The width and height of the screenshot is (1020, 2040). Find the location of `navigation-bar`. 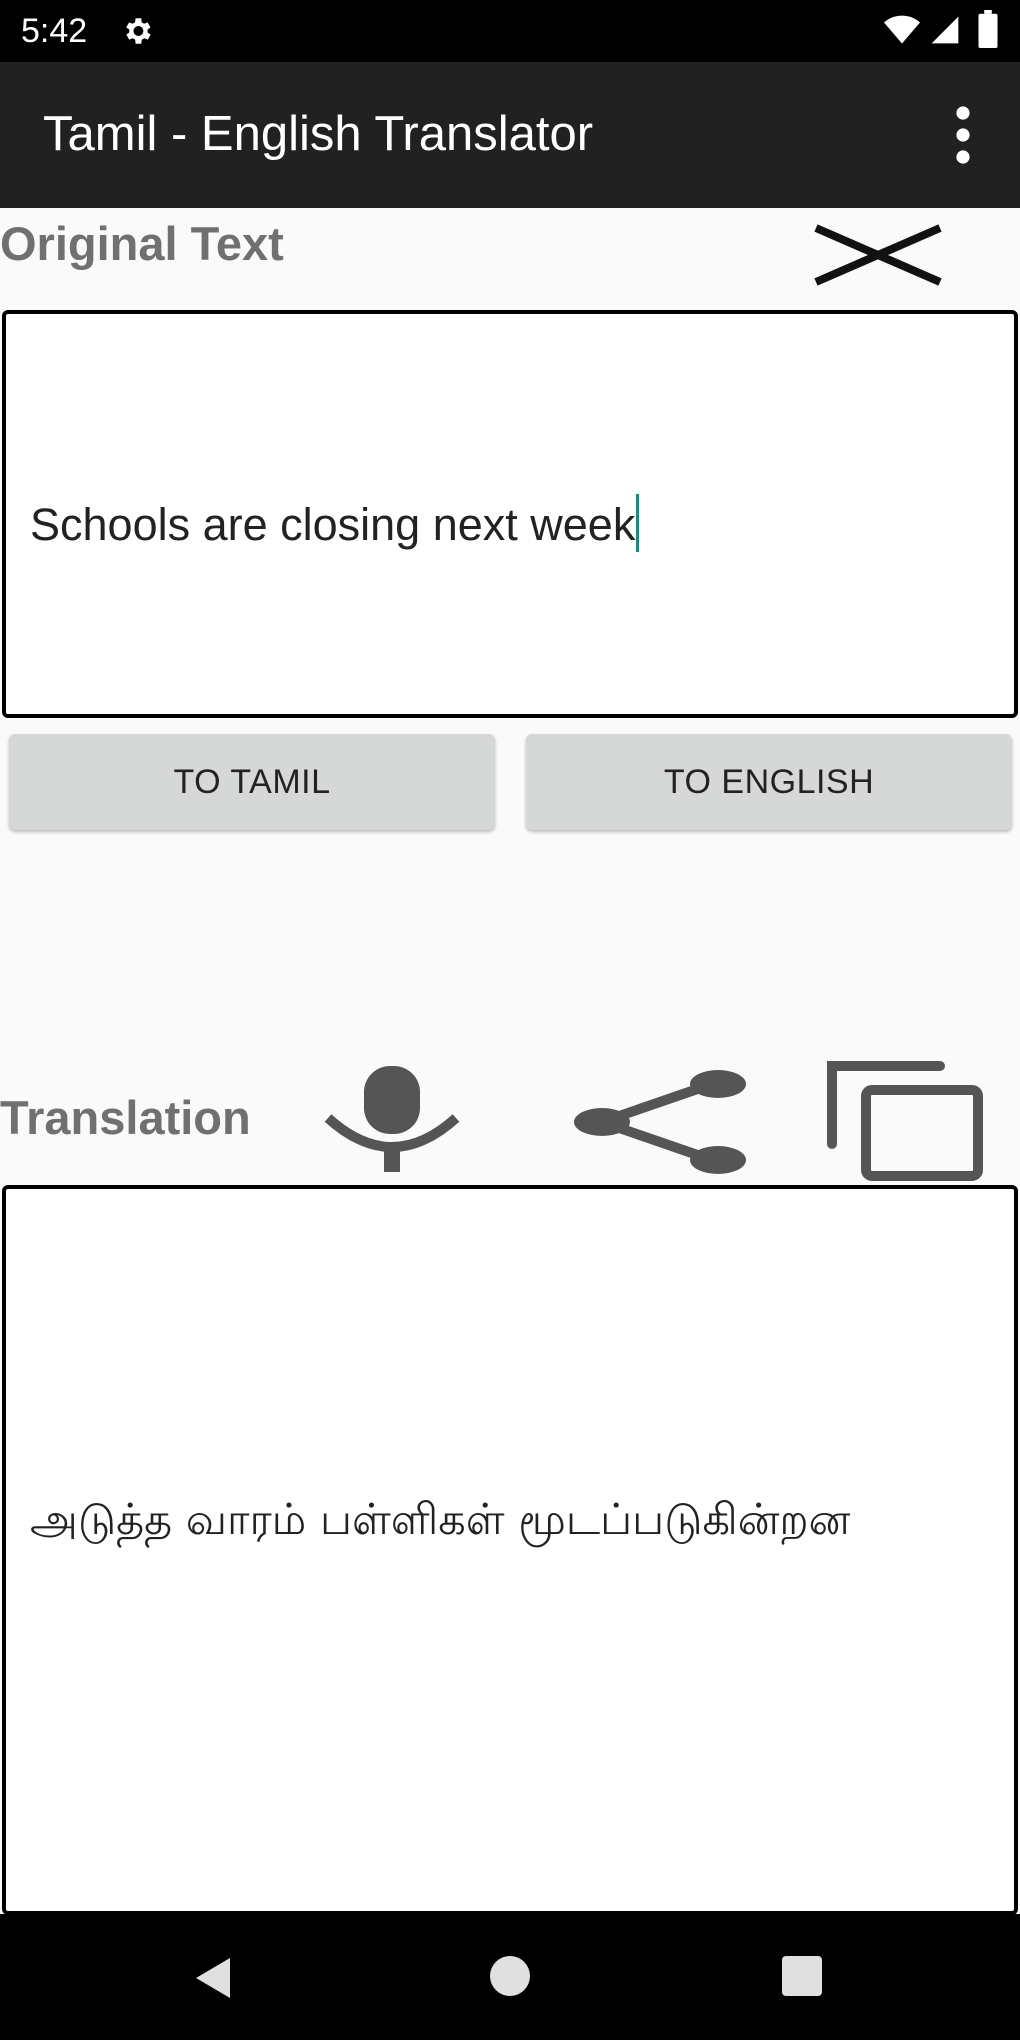

navigation-bar is located at coordinates (510, 1977).